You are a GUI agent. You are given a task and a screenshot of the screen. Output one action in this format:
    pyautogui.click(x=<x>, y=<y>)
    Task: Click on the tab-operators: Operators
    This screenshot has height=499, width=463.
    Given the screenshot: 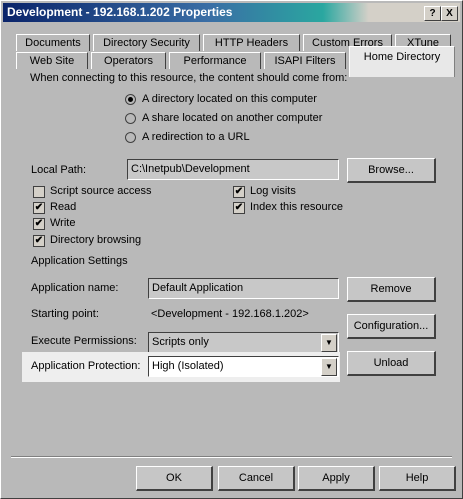 What is the action you would take?
    pyautogui.click(x=128, y=60)
    